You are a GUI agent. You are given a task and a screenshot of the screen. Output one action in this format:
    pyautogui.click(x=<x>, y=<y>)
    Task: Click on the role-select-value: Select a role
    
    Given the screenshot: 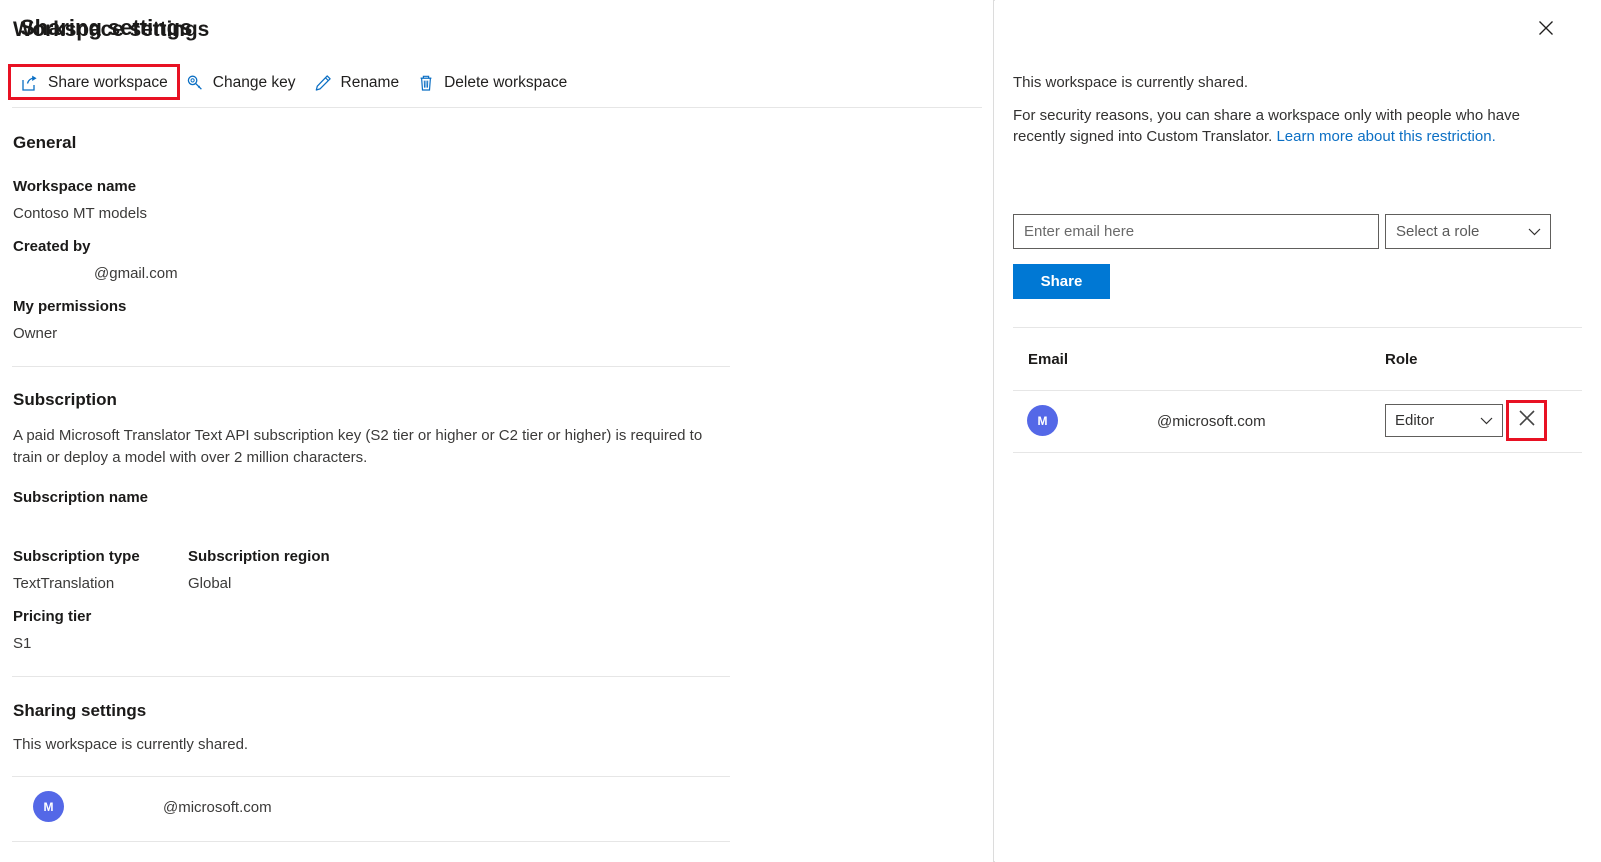 What is the action you would take?
    pyautogui.click(x=1438, y=231)
    